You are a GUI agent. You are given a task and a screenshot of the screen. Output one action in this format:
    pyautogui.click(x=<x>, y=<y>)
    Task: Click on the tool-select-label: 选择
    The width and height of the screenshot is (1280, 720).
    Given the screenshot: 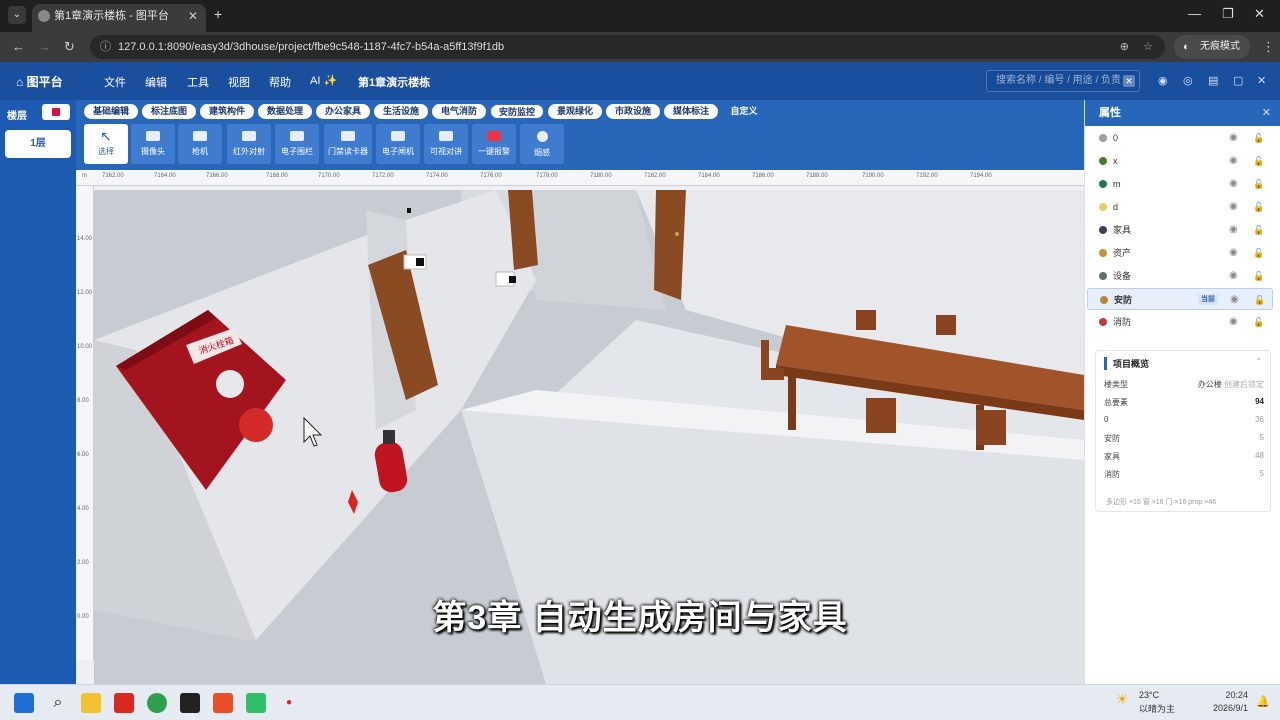 What is the action you would take?
    pyautogui.click(x=106, y=151)
    